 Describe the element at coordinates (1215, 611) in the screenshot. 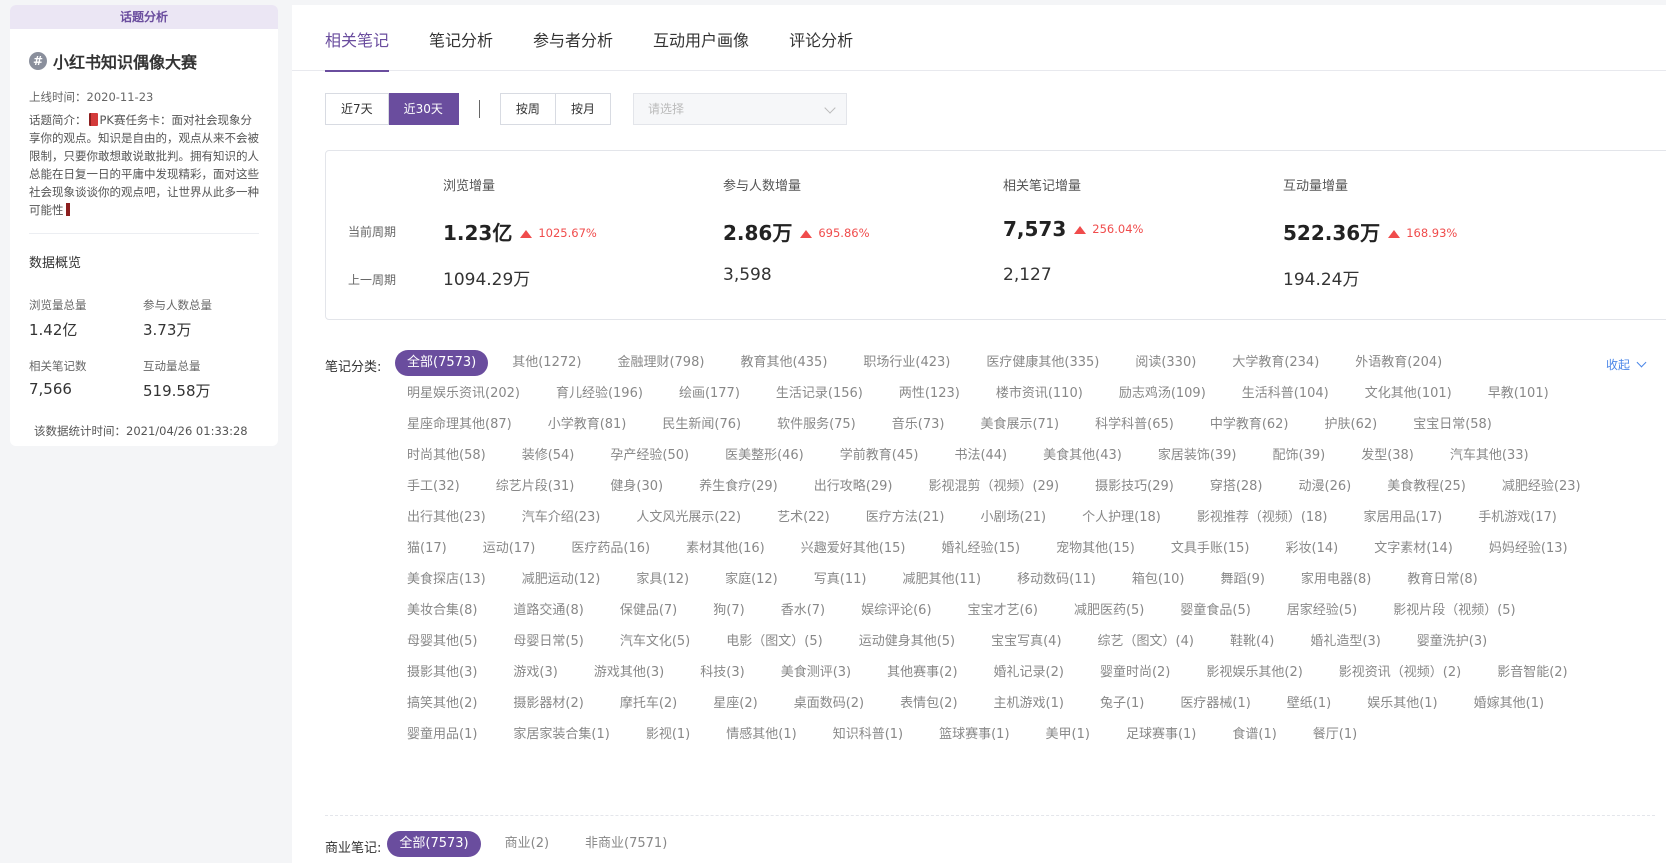

I see `category-chip: 婴童食品(5)` at that location.